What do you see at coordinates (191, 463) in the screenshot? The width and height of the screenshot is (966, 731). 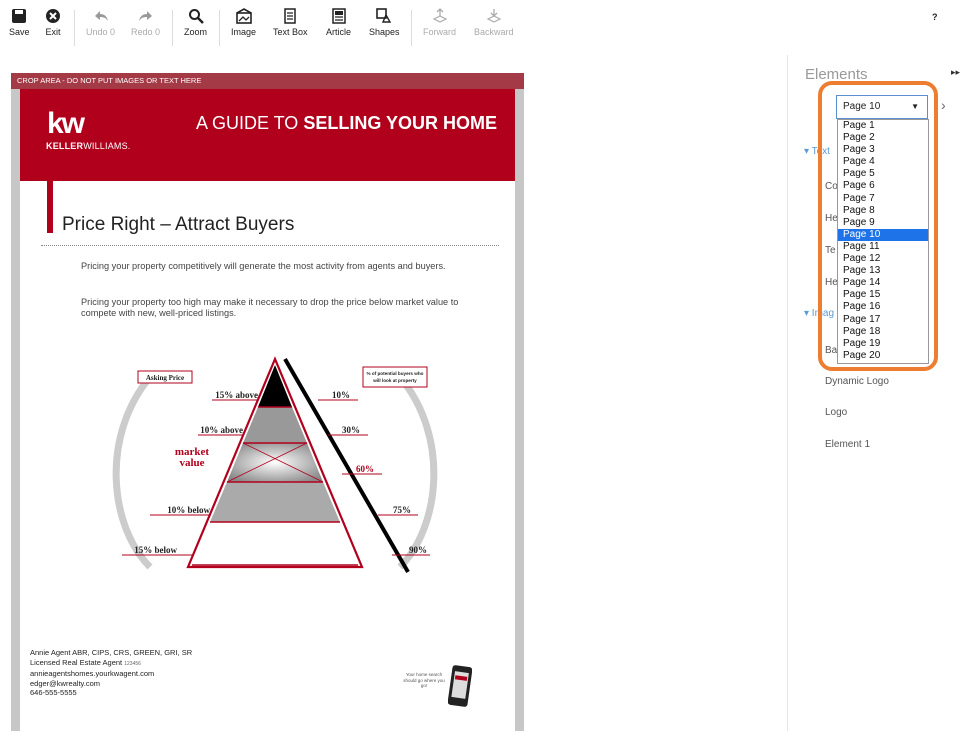 I see `market-value-label-2: value` at bounding box center [191, 463].